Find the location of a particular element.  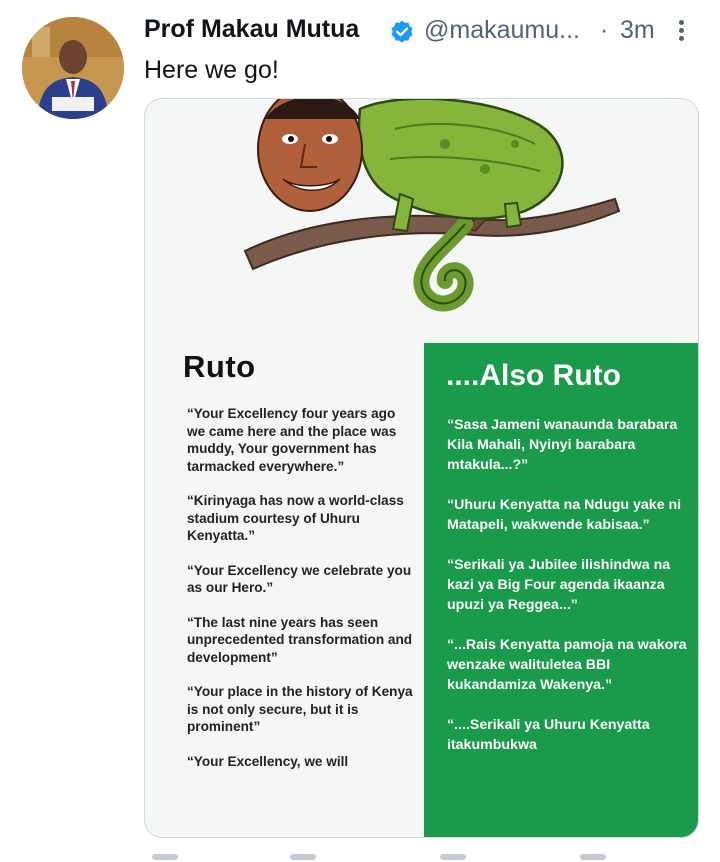

more-options-icon is located at coordinates (681, 31).